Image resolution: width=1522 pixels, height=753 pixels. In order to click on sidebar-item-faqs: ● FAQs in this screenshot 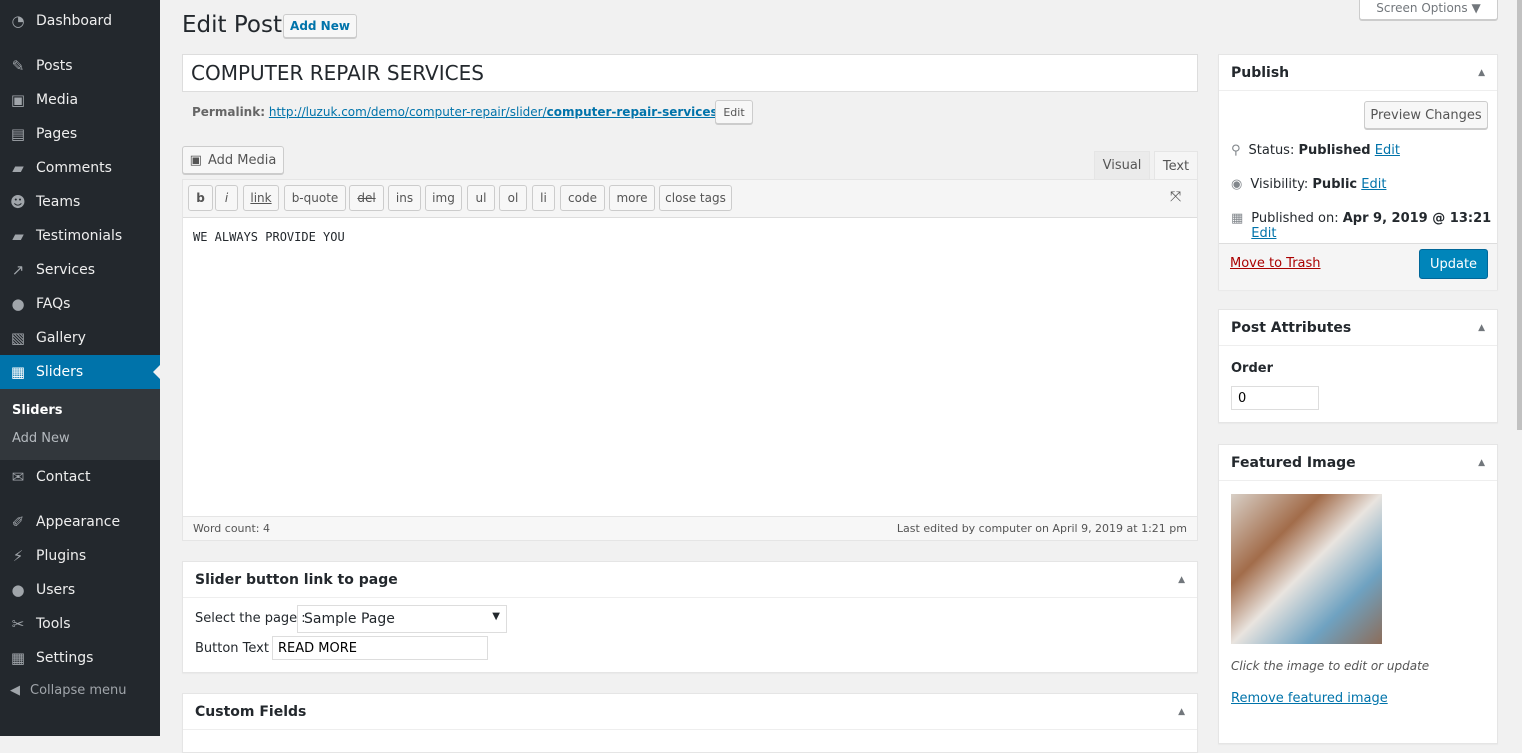, I will do `click(80, 304)`.